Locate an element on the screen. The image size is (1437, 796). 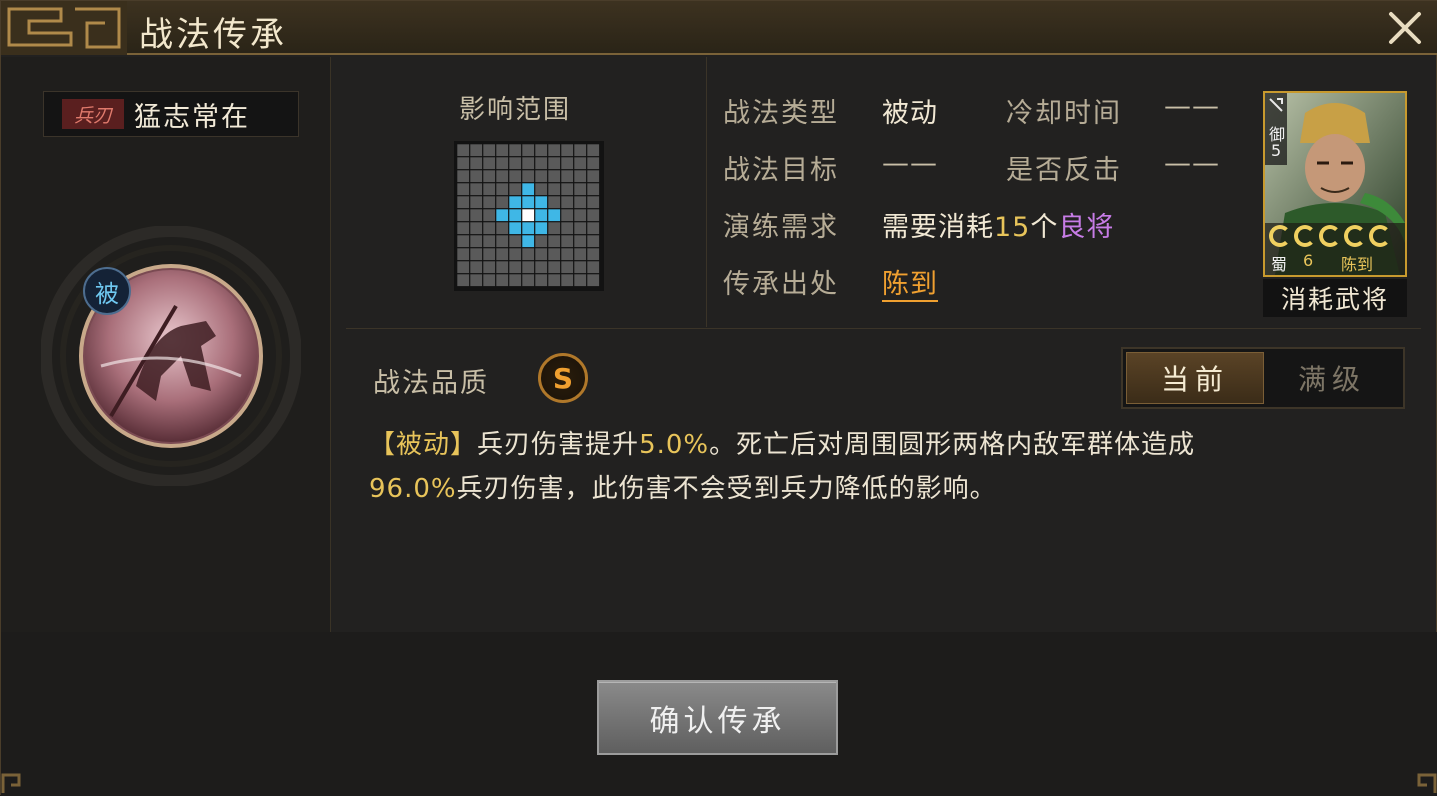
skill-target-value: —— is located at coordinates (910, 163).